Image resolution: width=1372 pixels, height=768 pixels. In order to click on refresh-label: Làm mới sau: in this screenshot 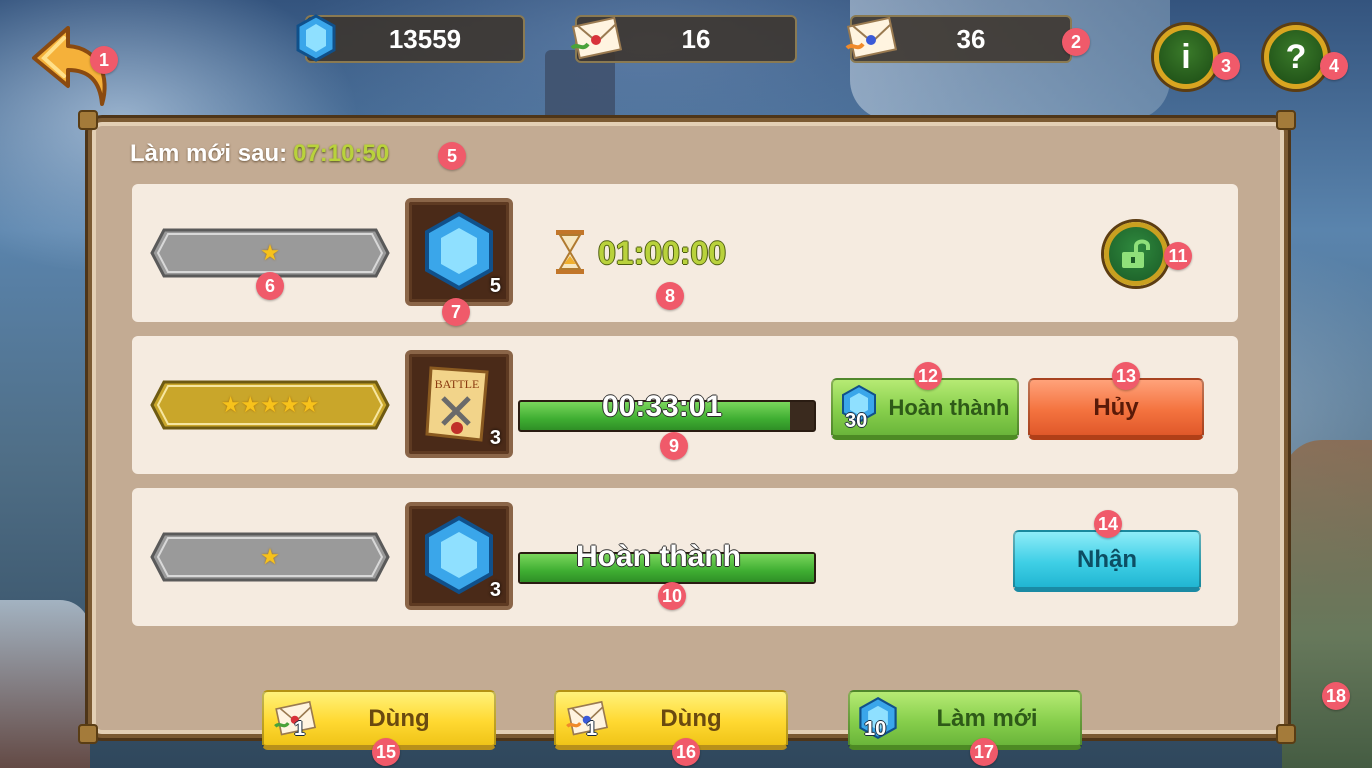, I will do `click(209, 153)`.